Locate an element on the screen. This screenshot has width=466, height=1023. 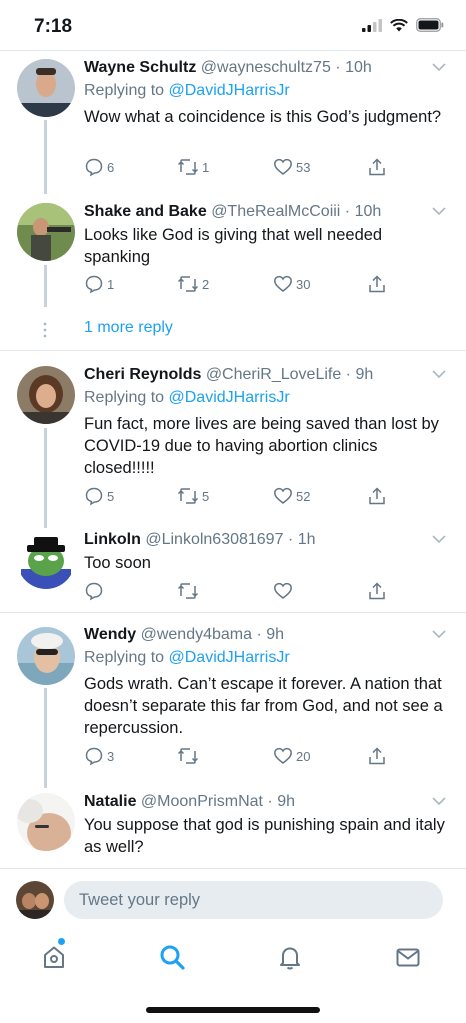
tab-home is located at coordinates (54, 954).